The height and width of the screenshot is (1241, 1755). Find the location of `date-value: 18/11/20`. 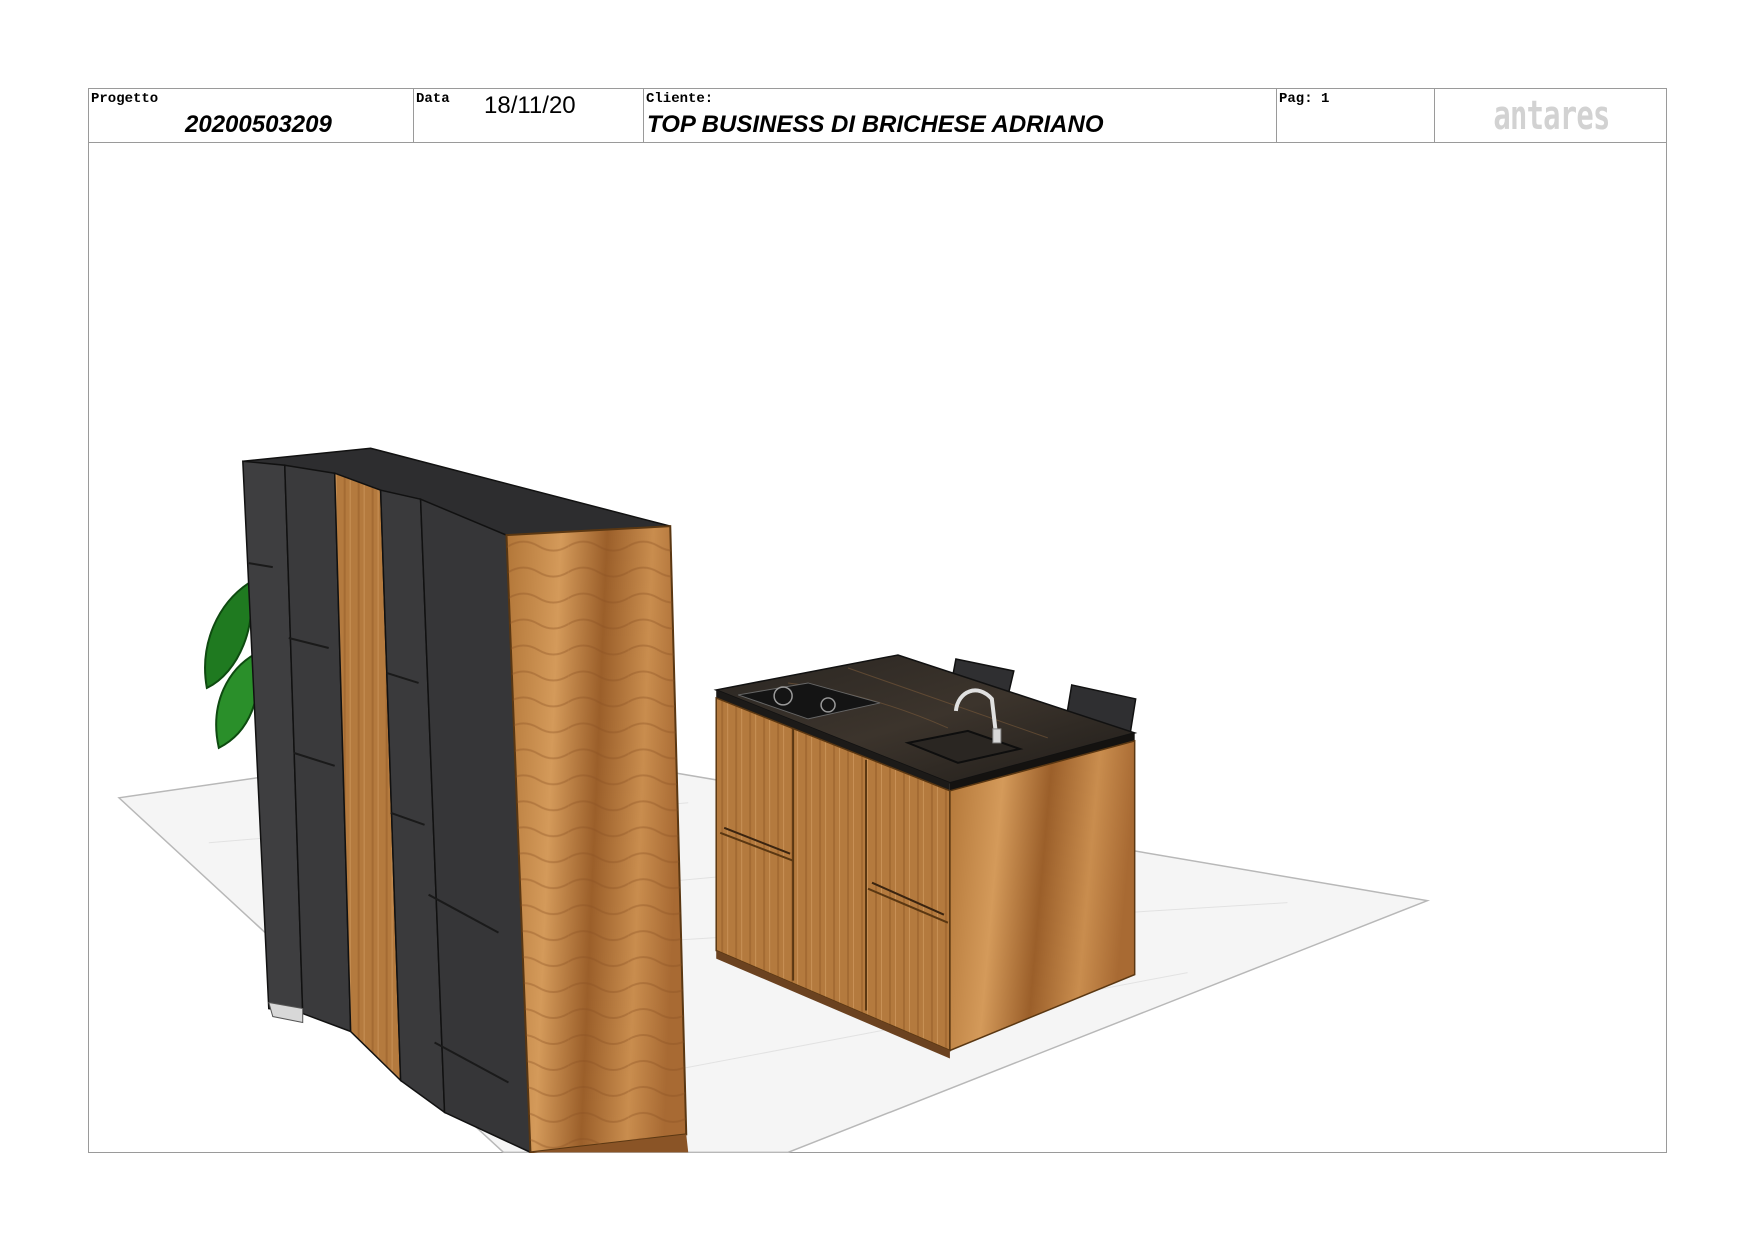

date-value: 18/11/20 is located at coordinates (530, 105).